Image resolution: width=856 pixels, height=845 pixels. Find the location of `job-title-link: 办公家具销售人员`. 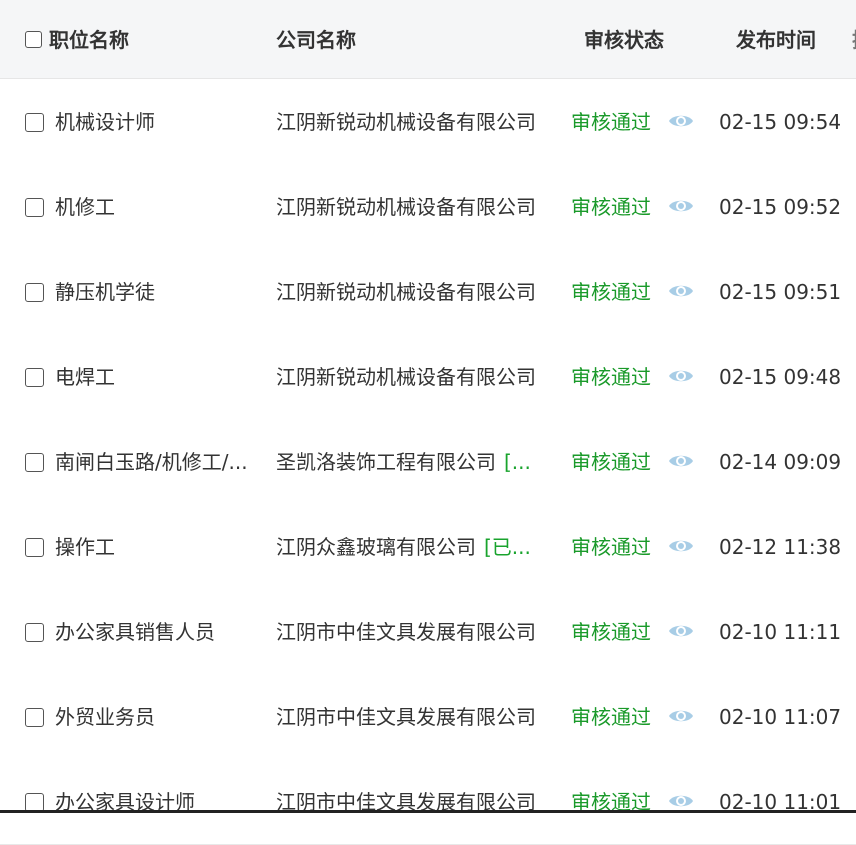

job-title-link: 办公家具销售人员 is located at coordinates (159, 631).